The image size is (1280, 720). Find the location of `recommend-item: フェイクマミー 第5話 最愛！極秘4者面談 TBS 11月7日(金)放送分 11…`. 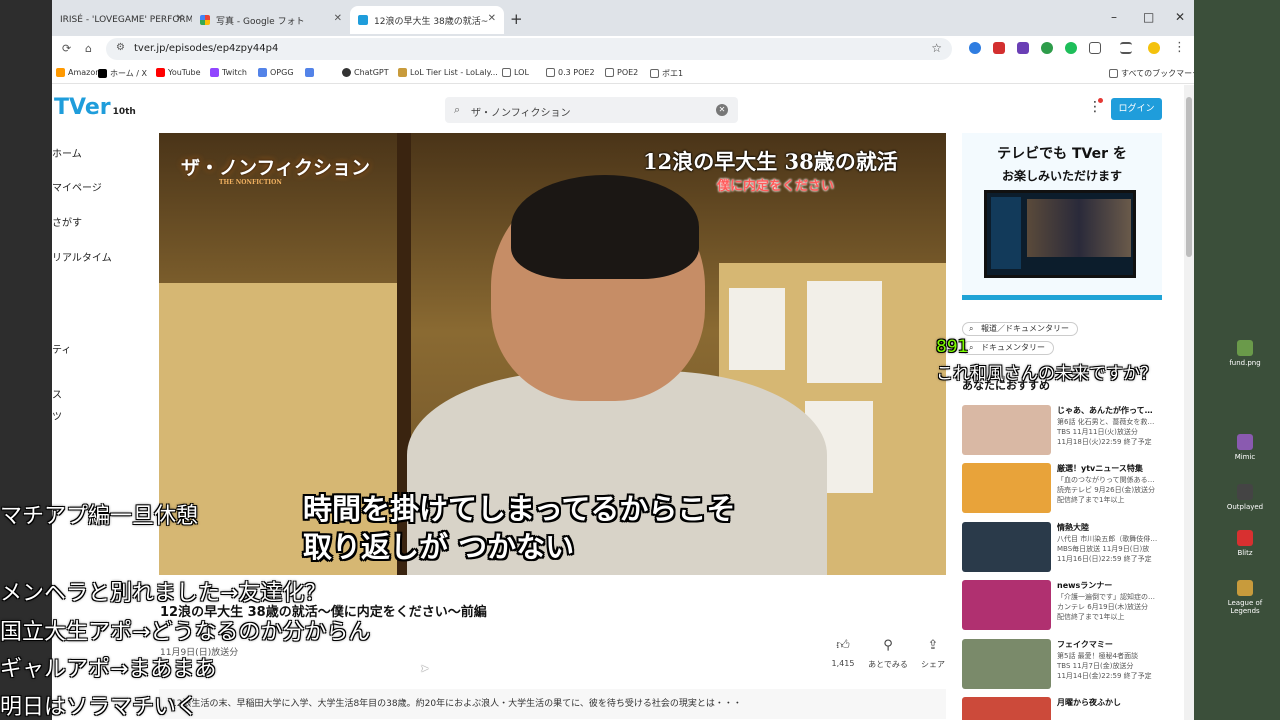

recommend-item: フェイクマミー 第5話 最愛！極秘4者面談 TBS 11月7日(金)放送分 11… is located at coordinates (1062, 665).